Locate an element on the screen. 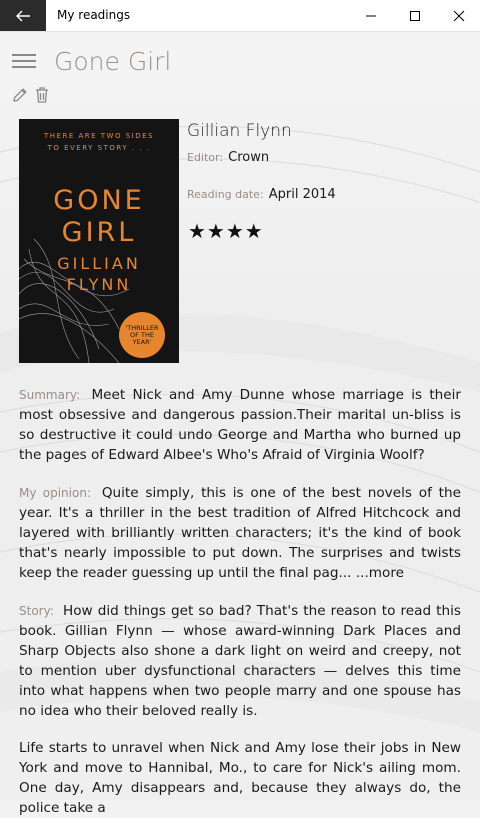  reading-date-value: April 2014 is located at coordinates (302, 194).